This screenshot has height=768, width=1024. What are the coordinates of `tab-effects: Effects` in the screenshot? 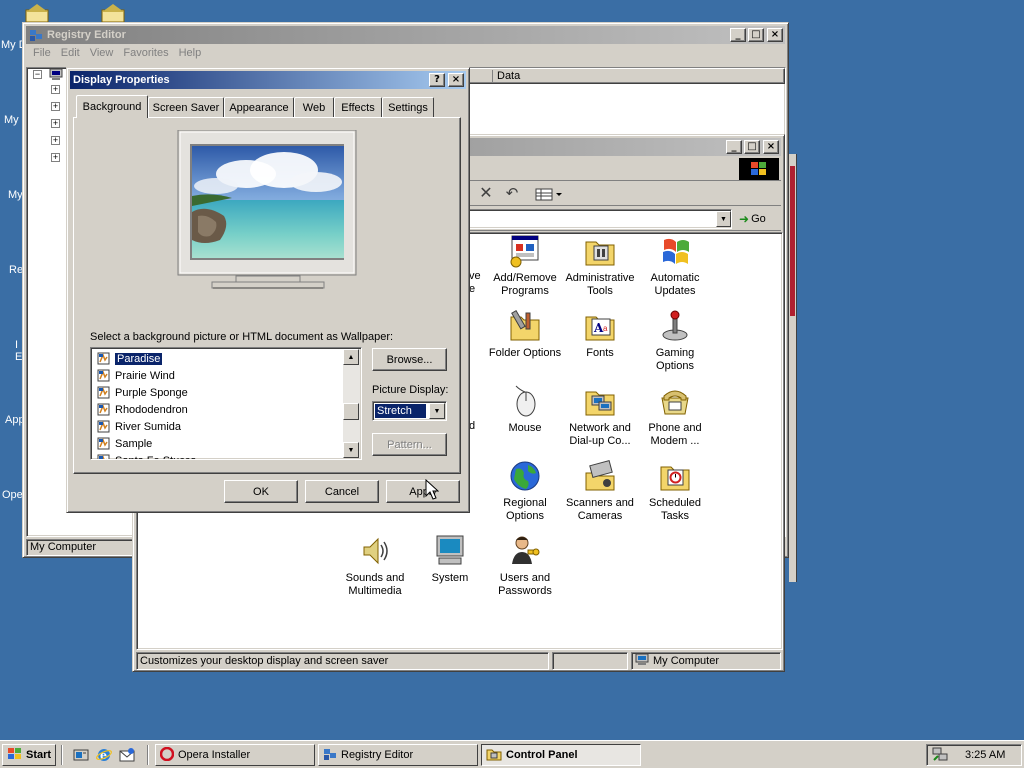 It's located at (358, 107).